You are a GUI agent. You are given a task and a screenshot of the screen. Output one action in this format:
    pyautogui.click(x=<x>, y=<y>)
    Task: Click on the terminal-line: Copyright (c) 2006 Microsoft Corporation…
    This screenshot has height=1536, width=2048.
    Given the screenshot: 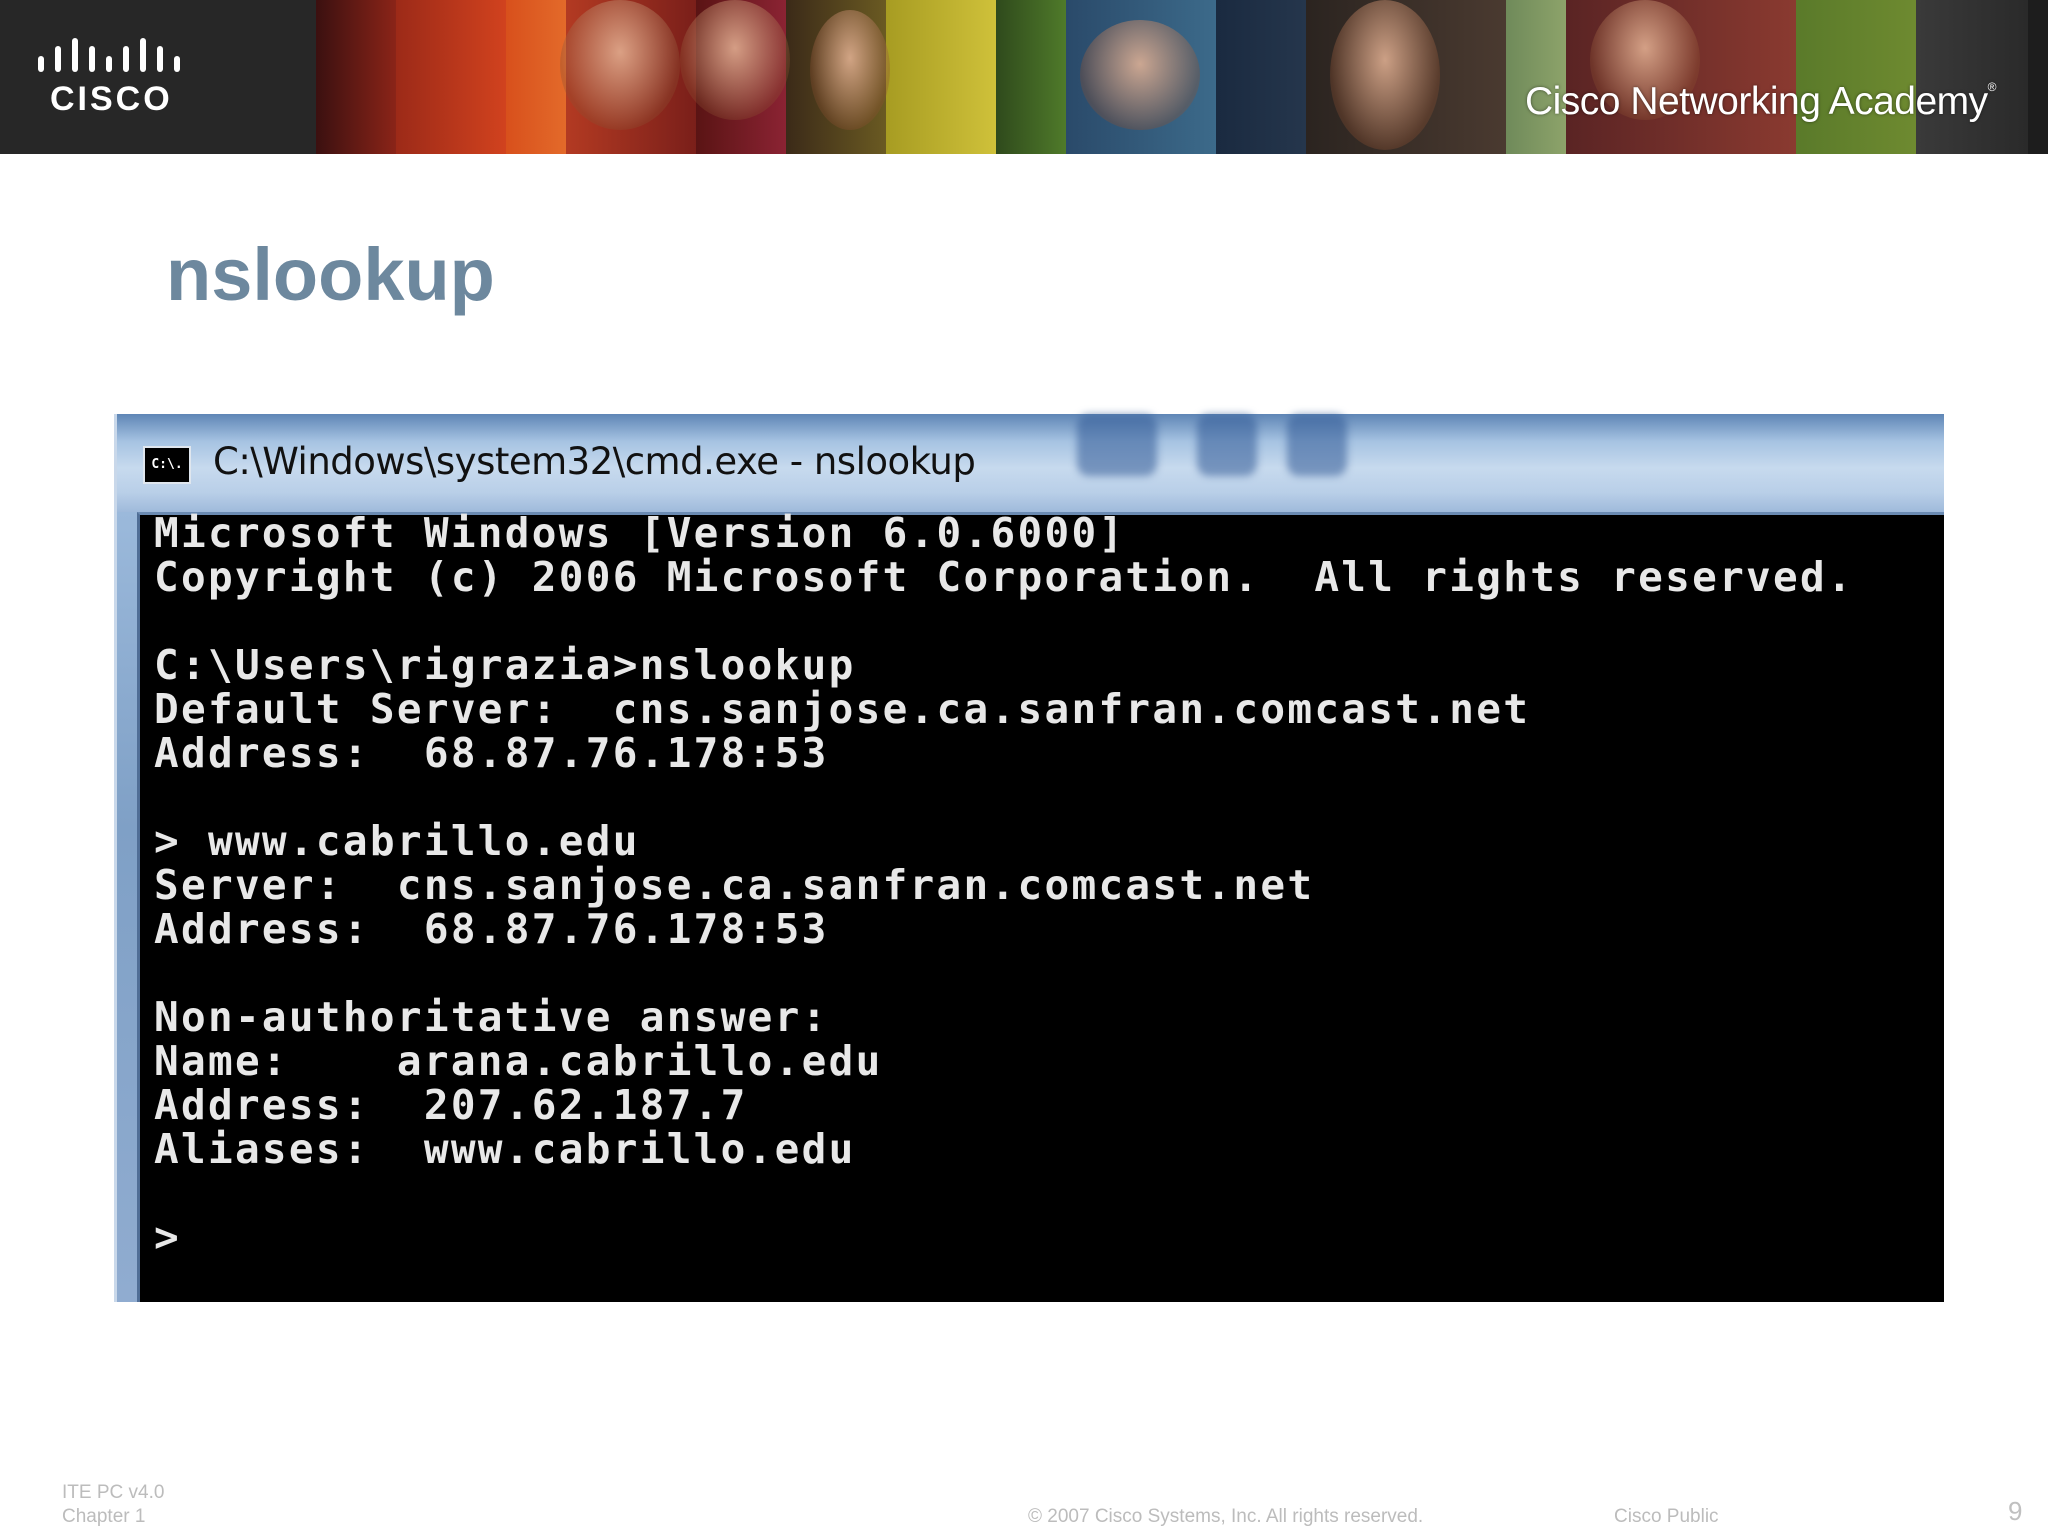 What is the action you would take?
    pyautogui.click(x=1004, y=577)
    